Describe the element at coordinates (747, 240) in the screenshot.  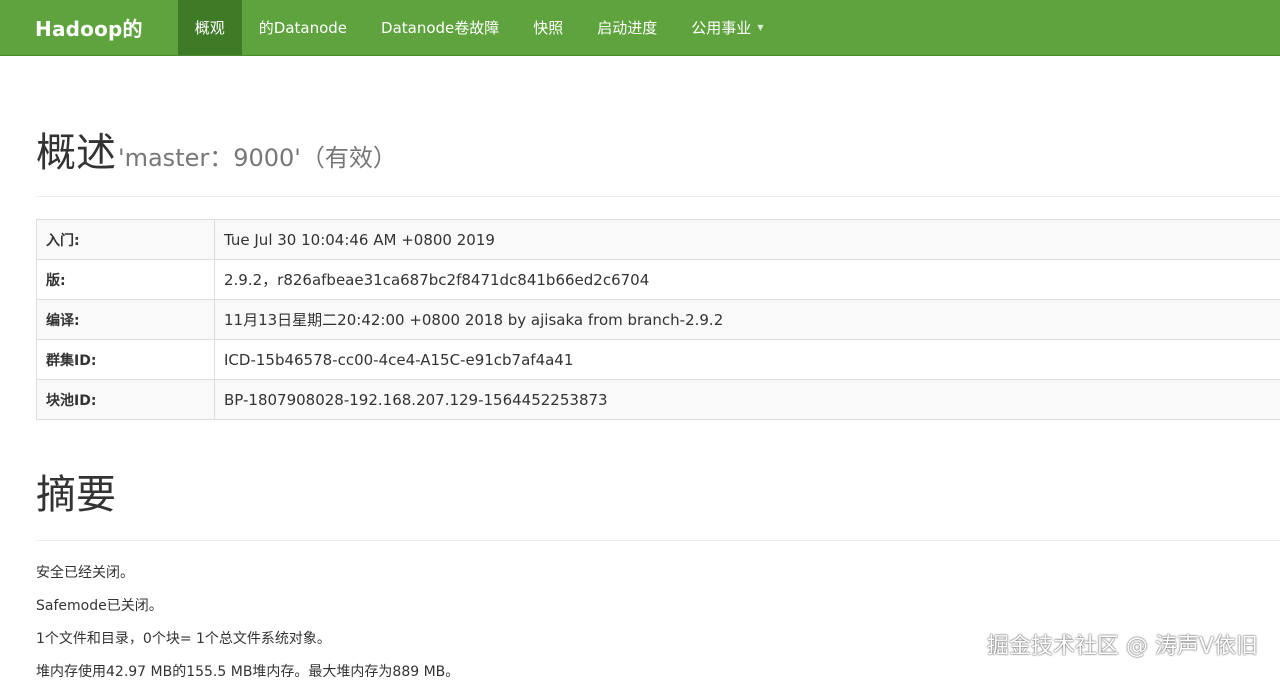
I see `row-value: Tue Jul 30 10:04:46 AM +0800 2019` at that location.